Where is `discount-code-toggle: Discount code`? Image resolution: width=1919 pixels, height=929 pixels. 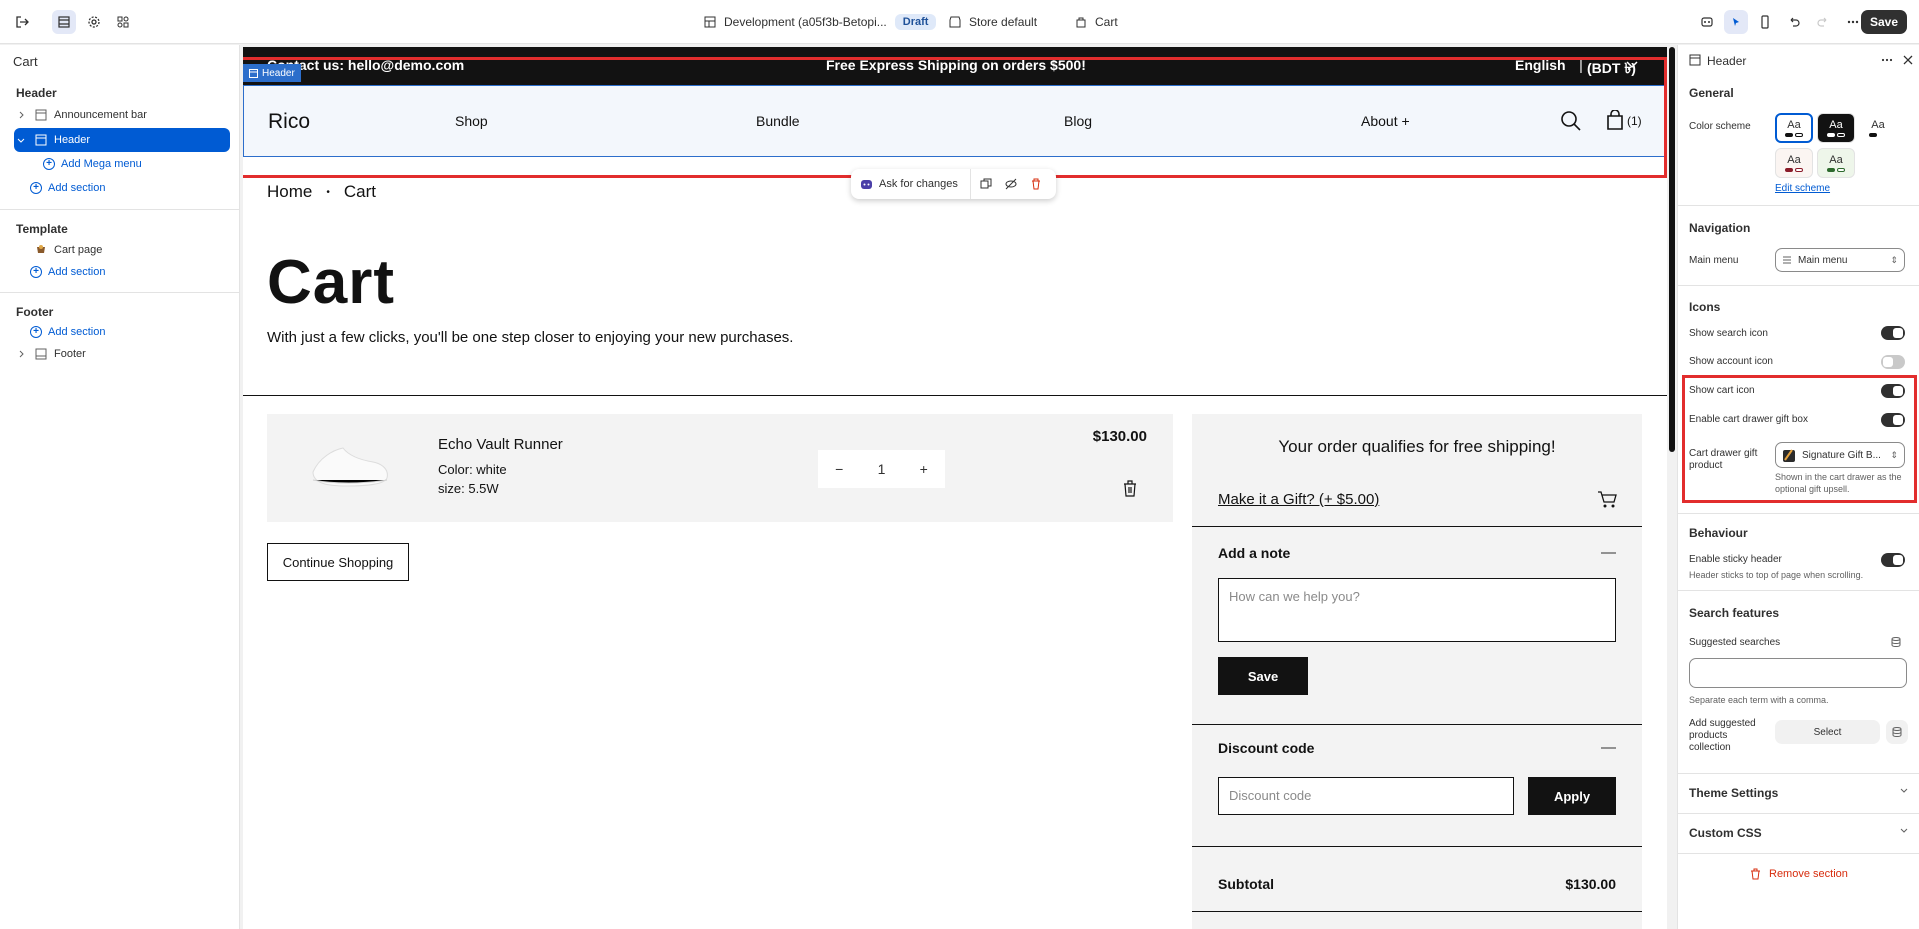 discount-code-toggle: Discount code is located at coordinates (1266, 748).